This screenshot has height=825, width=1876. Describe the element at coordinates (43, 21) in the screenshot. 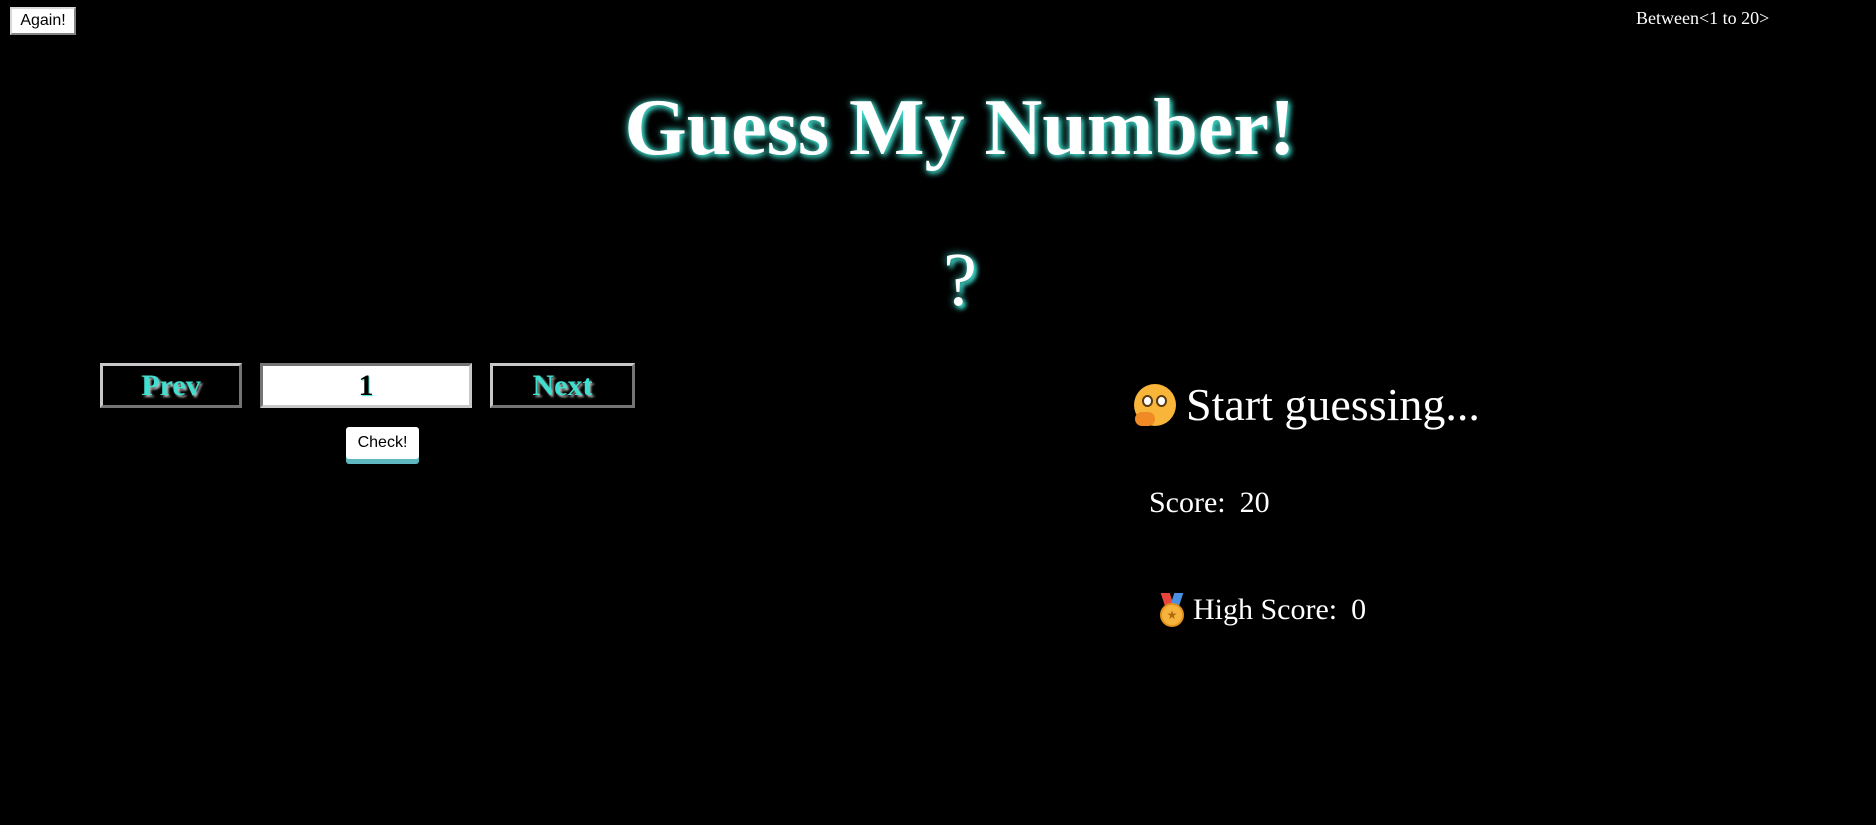

I see `again-button: Again!` at that location.